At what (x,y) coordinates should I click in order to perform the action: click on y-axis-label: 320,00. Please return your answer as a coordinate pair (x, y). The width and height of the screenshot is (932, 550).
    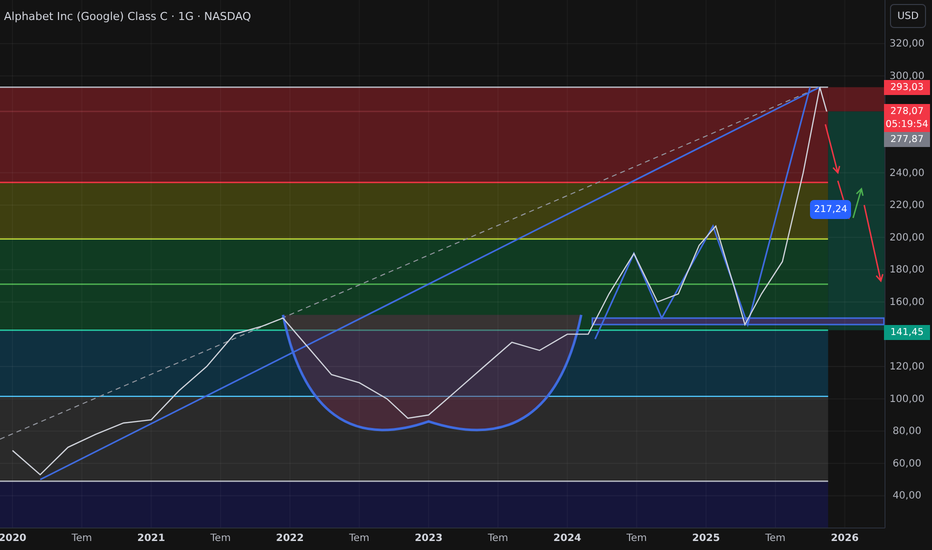
    Looking at the image, I should click on (907, 44).